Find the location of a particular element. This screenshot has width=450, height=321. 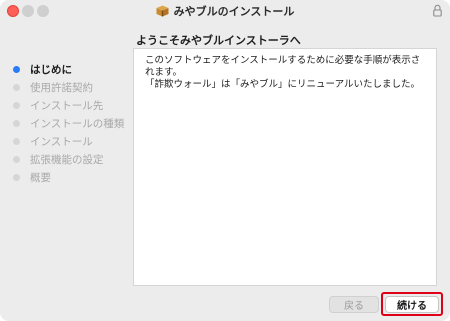

step-label: はじめに is located at coordinates (51, 69).